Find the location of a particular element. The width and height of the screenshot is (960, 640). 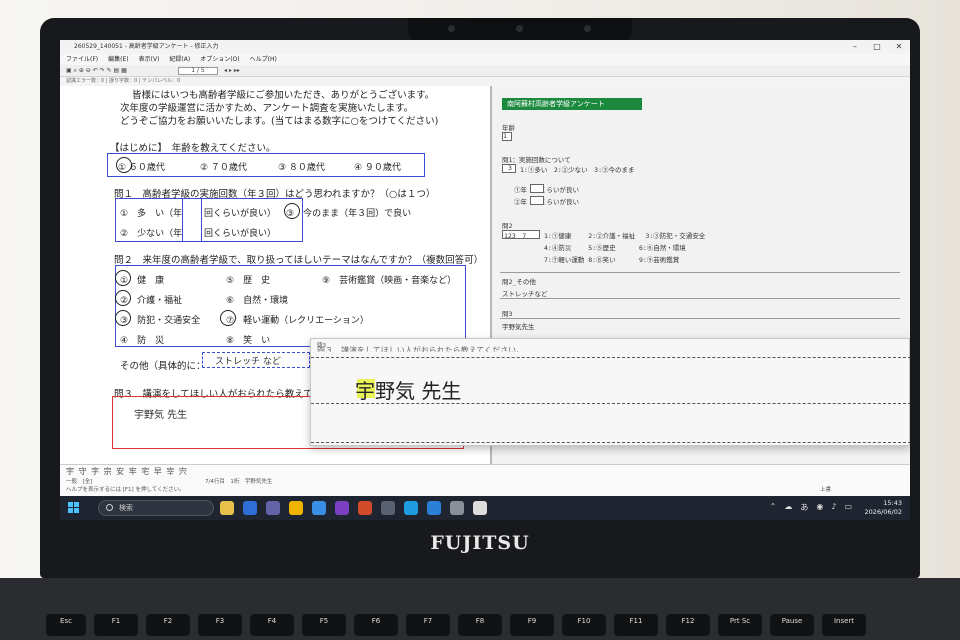

battery-icon: ▭ is located at coordinates (848, 507).